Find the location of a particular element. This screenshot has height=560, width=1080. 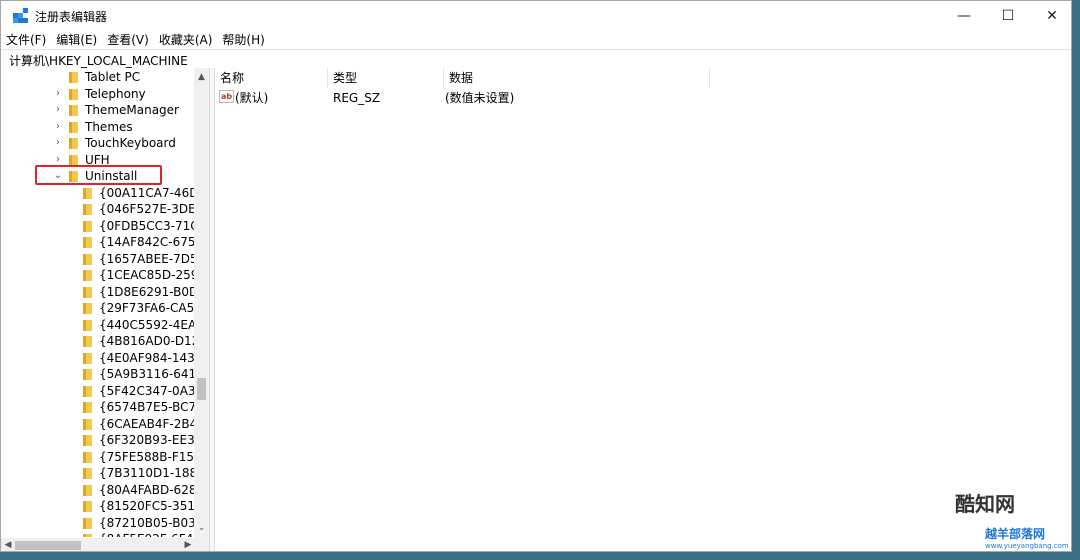

regedit-icon is located at coordinates (20, 15).